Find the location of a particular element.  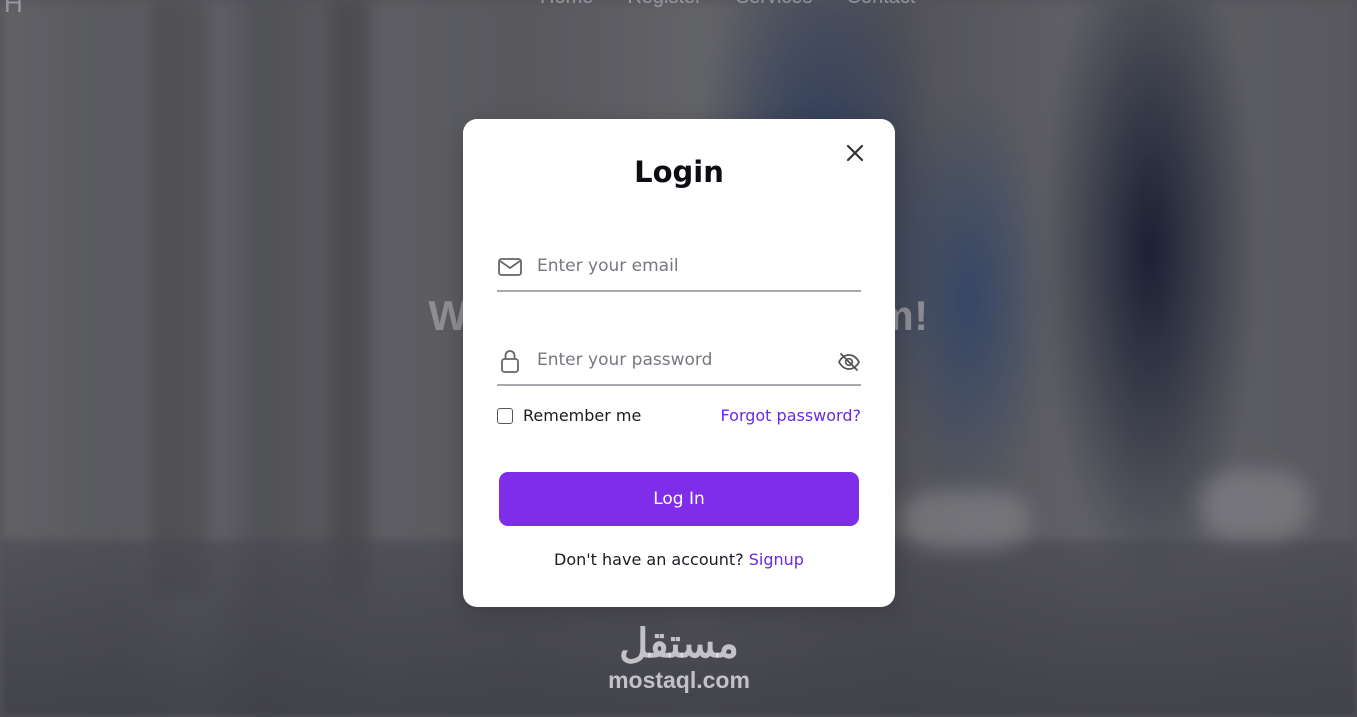

nav-item-contact: Contact is located at coordinates (881, 4).